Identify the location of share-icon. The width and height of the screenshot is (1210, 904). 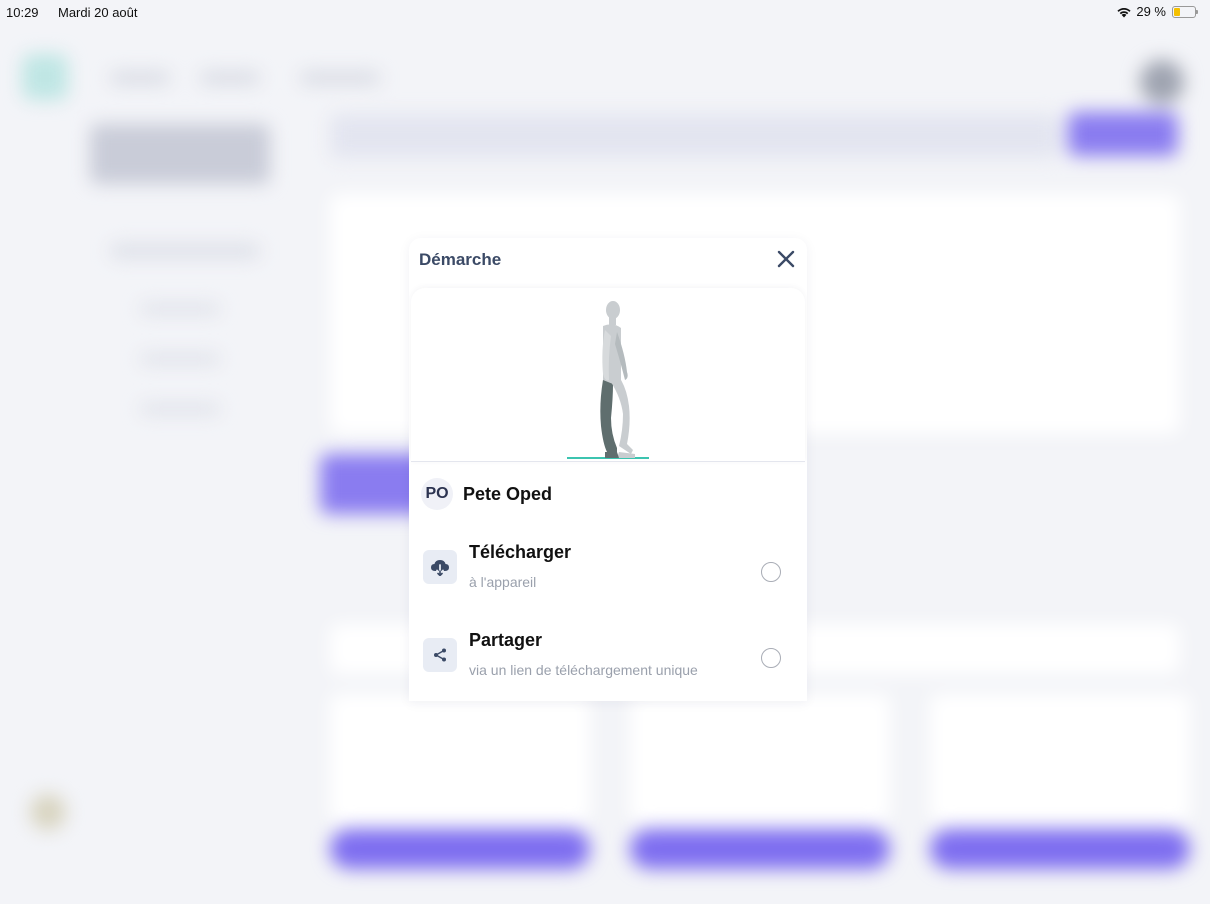
(440, 655).